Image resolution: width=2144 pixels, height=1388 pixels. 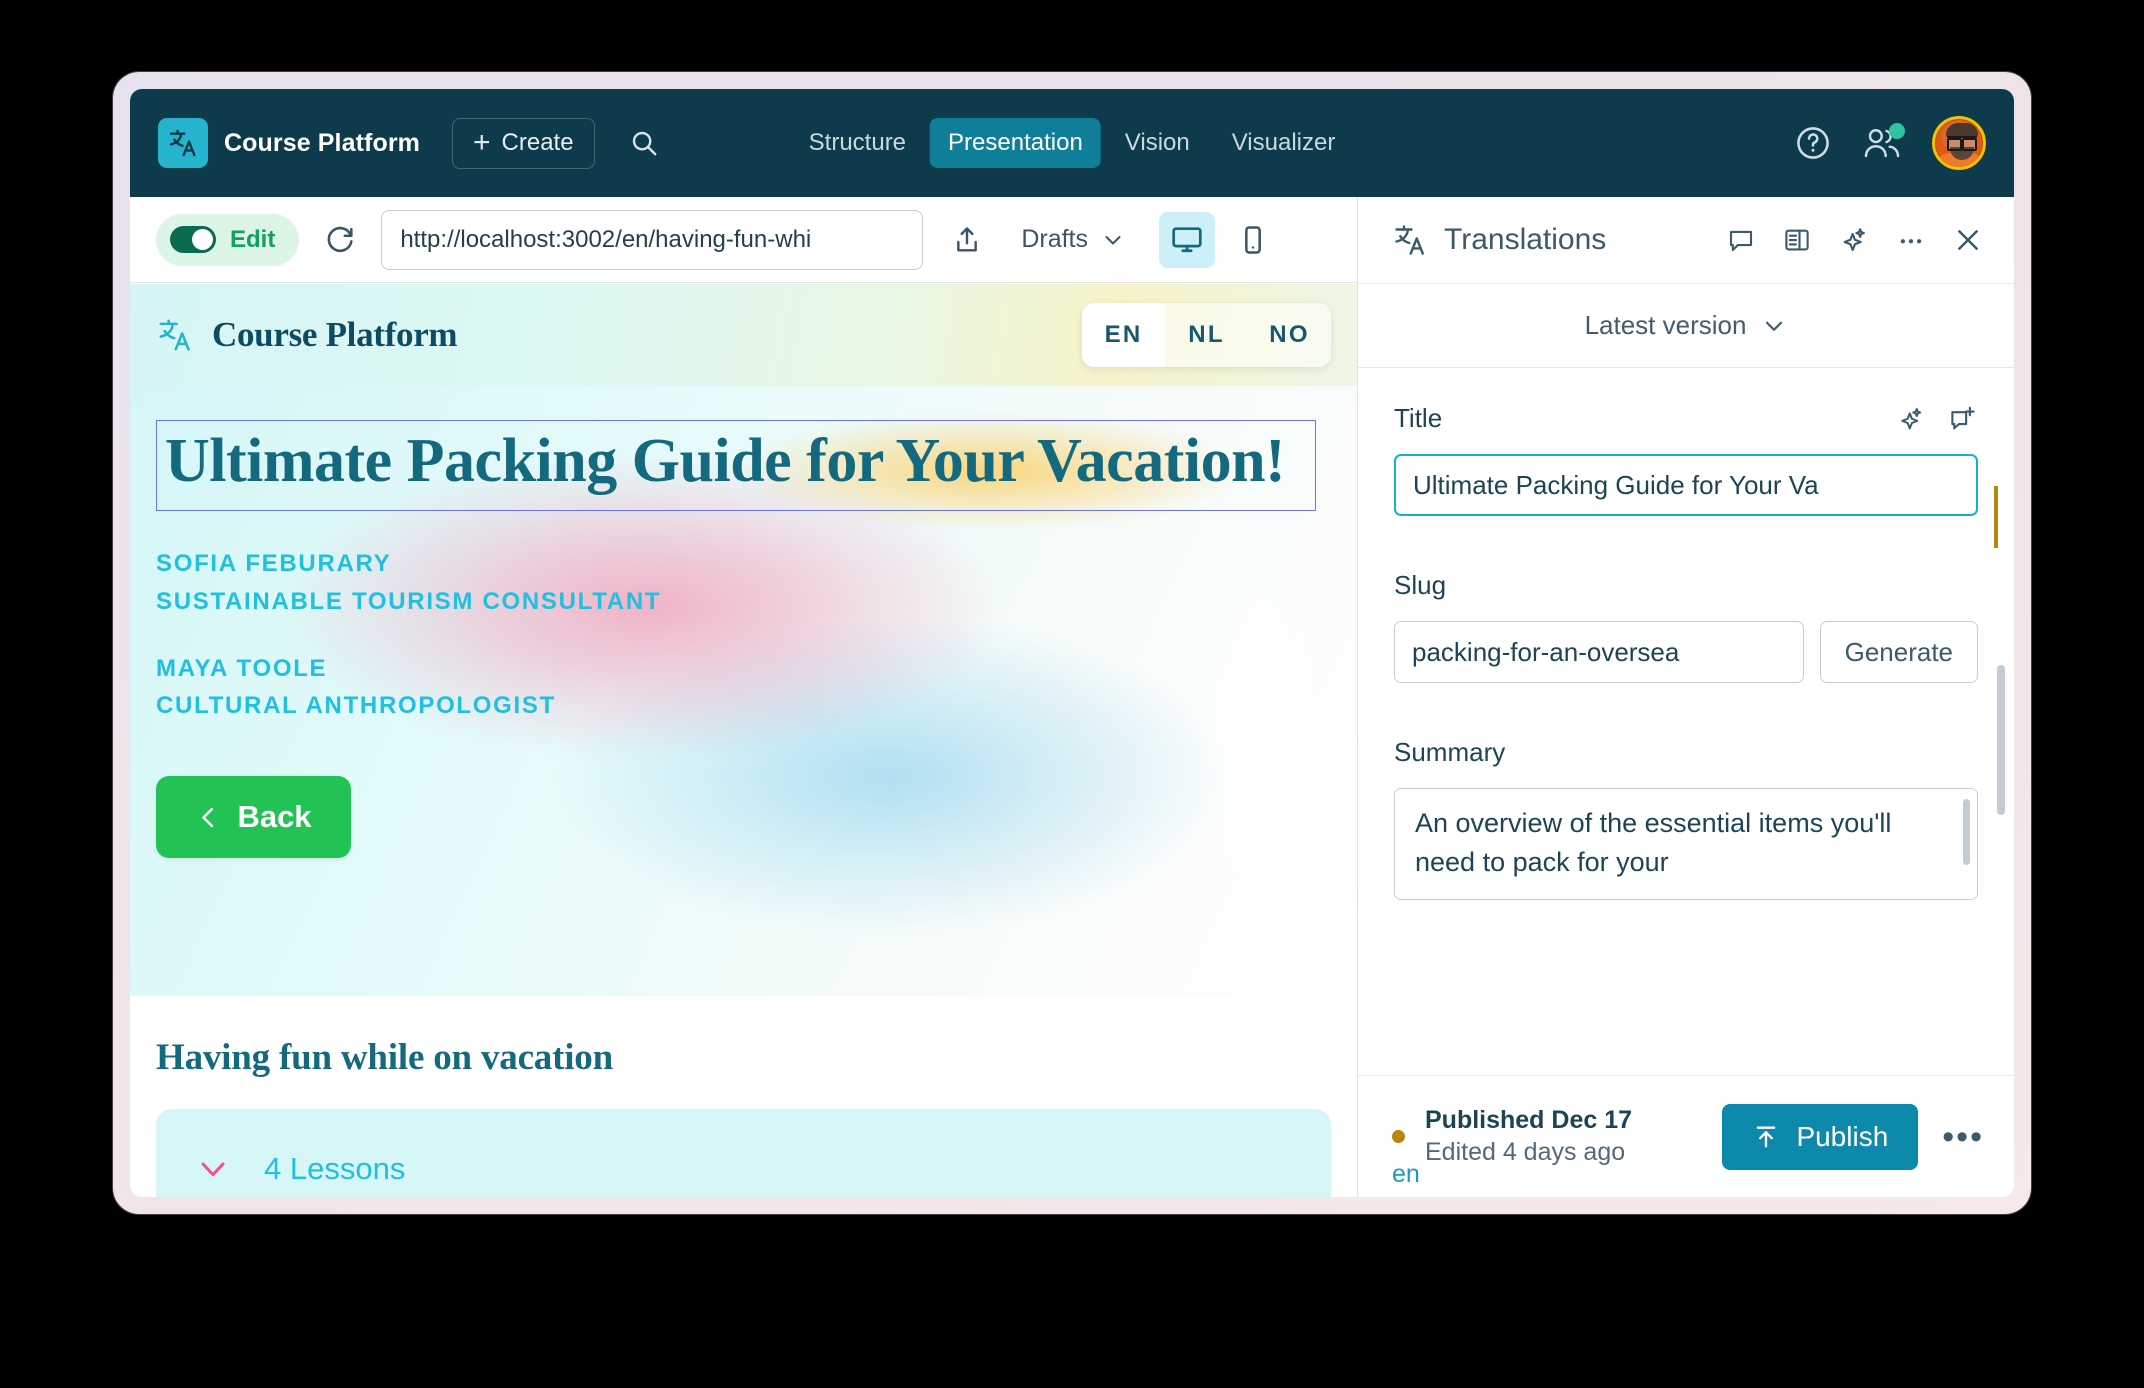 I want to click on preview-brand-name: Course Platform, so click(x=335, y=334).